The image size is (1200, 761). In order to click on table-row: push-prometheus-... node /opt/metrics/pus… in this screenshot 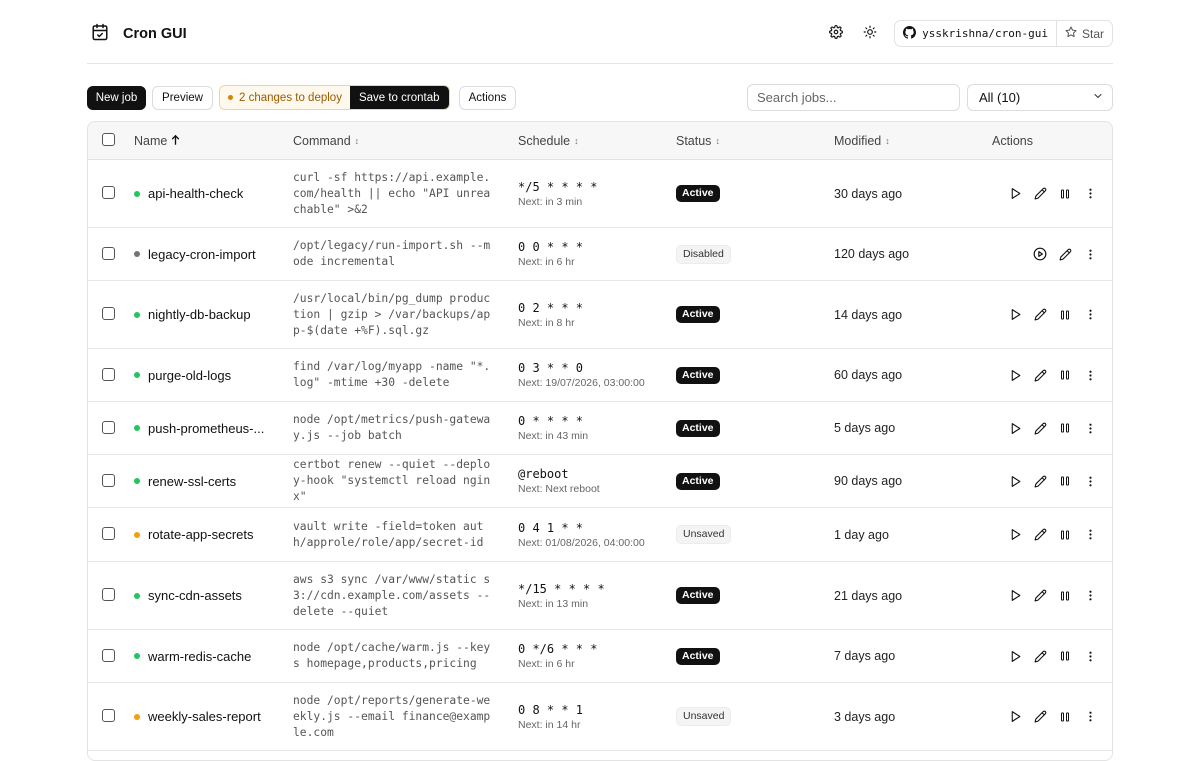, I will do `click(600, 428)`.